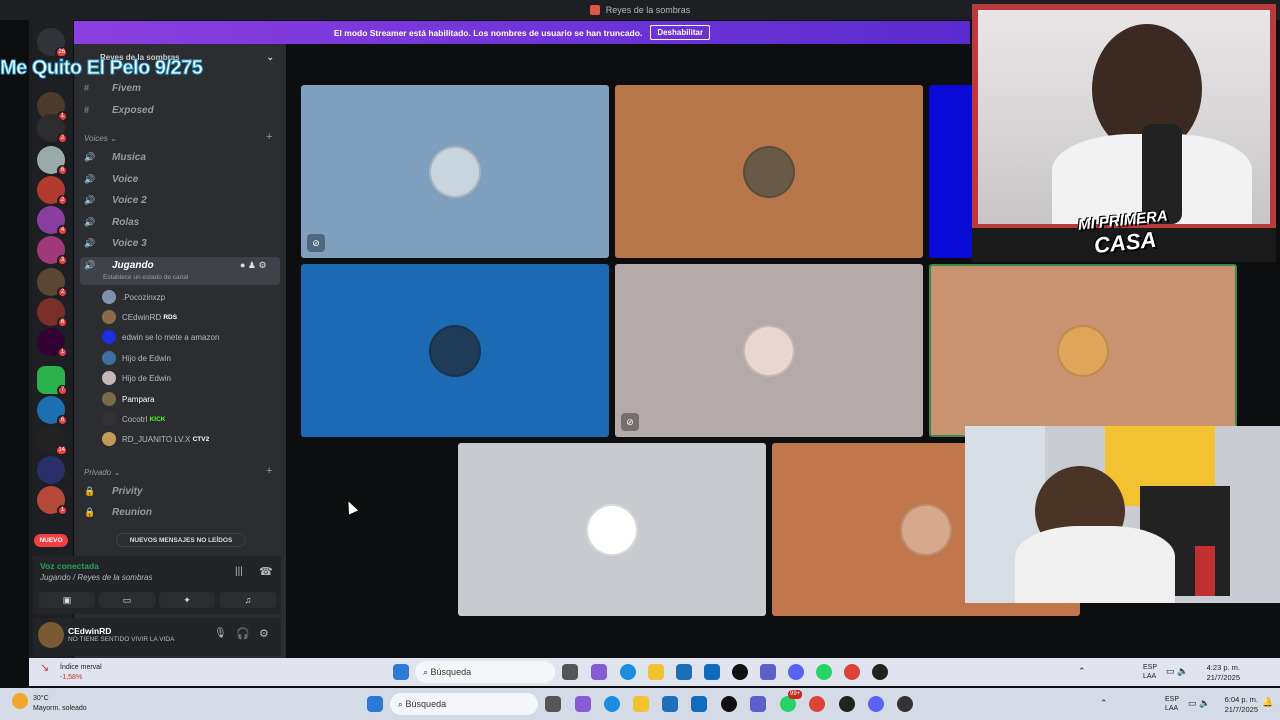 The width and height of the screenshot is (1280, 720). I want to click on channel-fivem: # Fivem, so click(112, 88).